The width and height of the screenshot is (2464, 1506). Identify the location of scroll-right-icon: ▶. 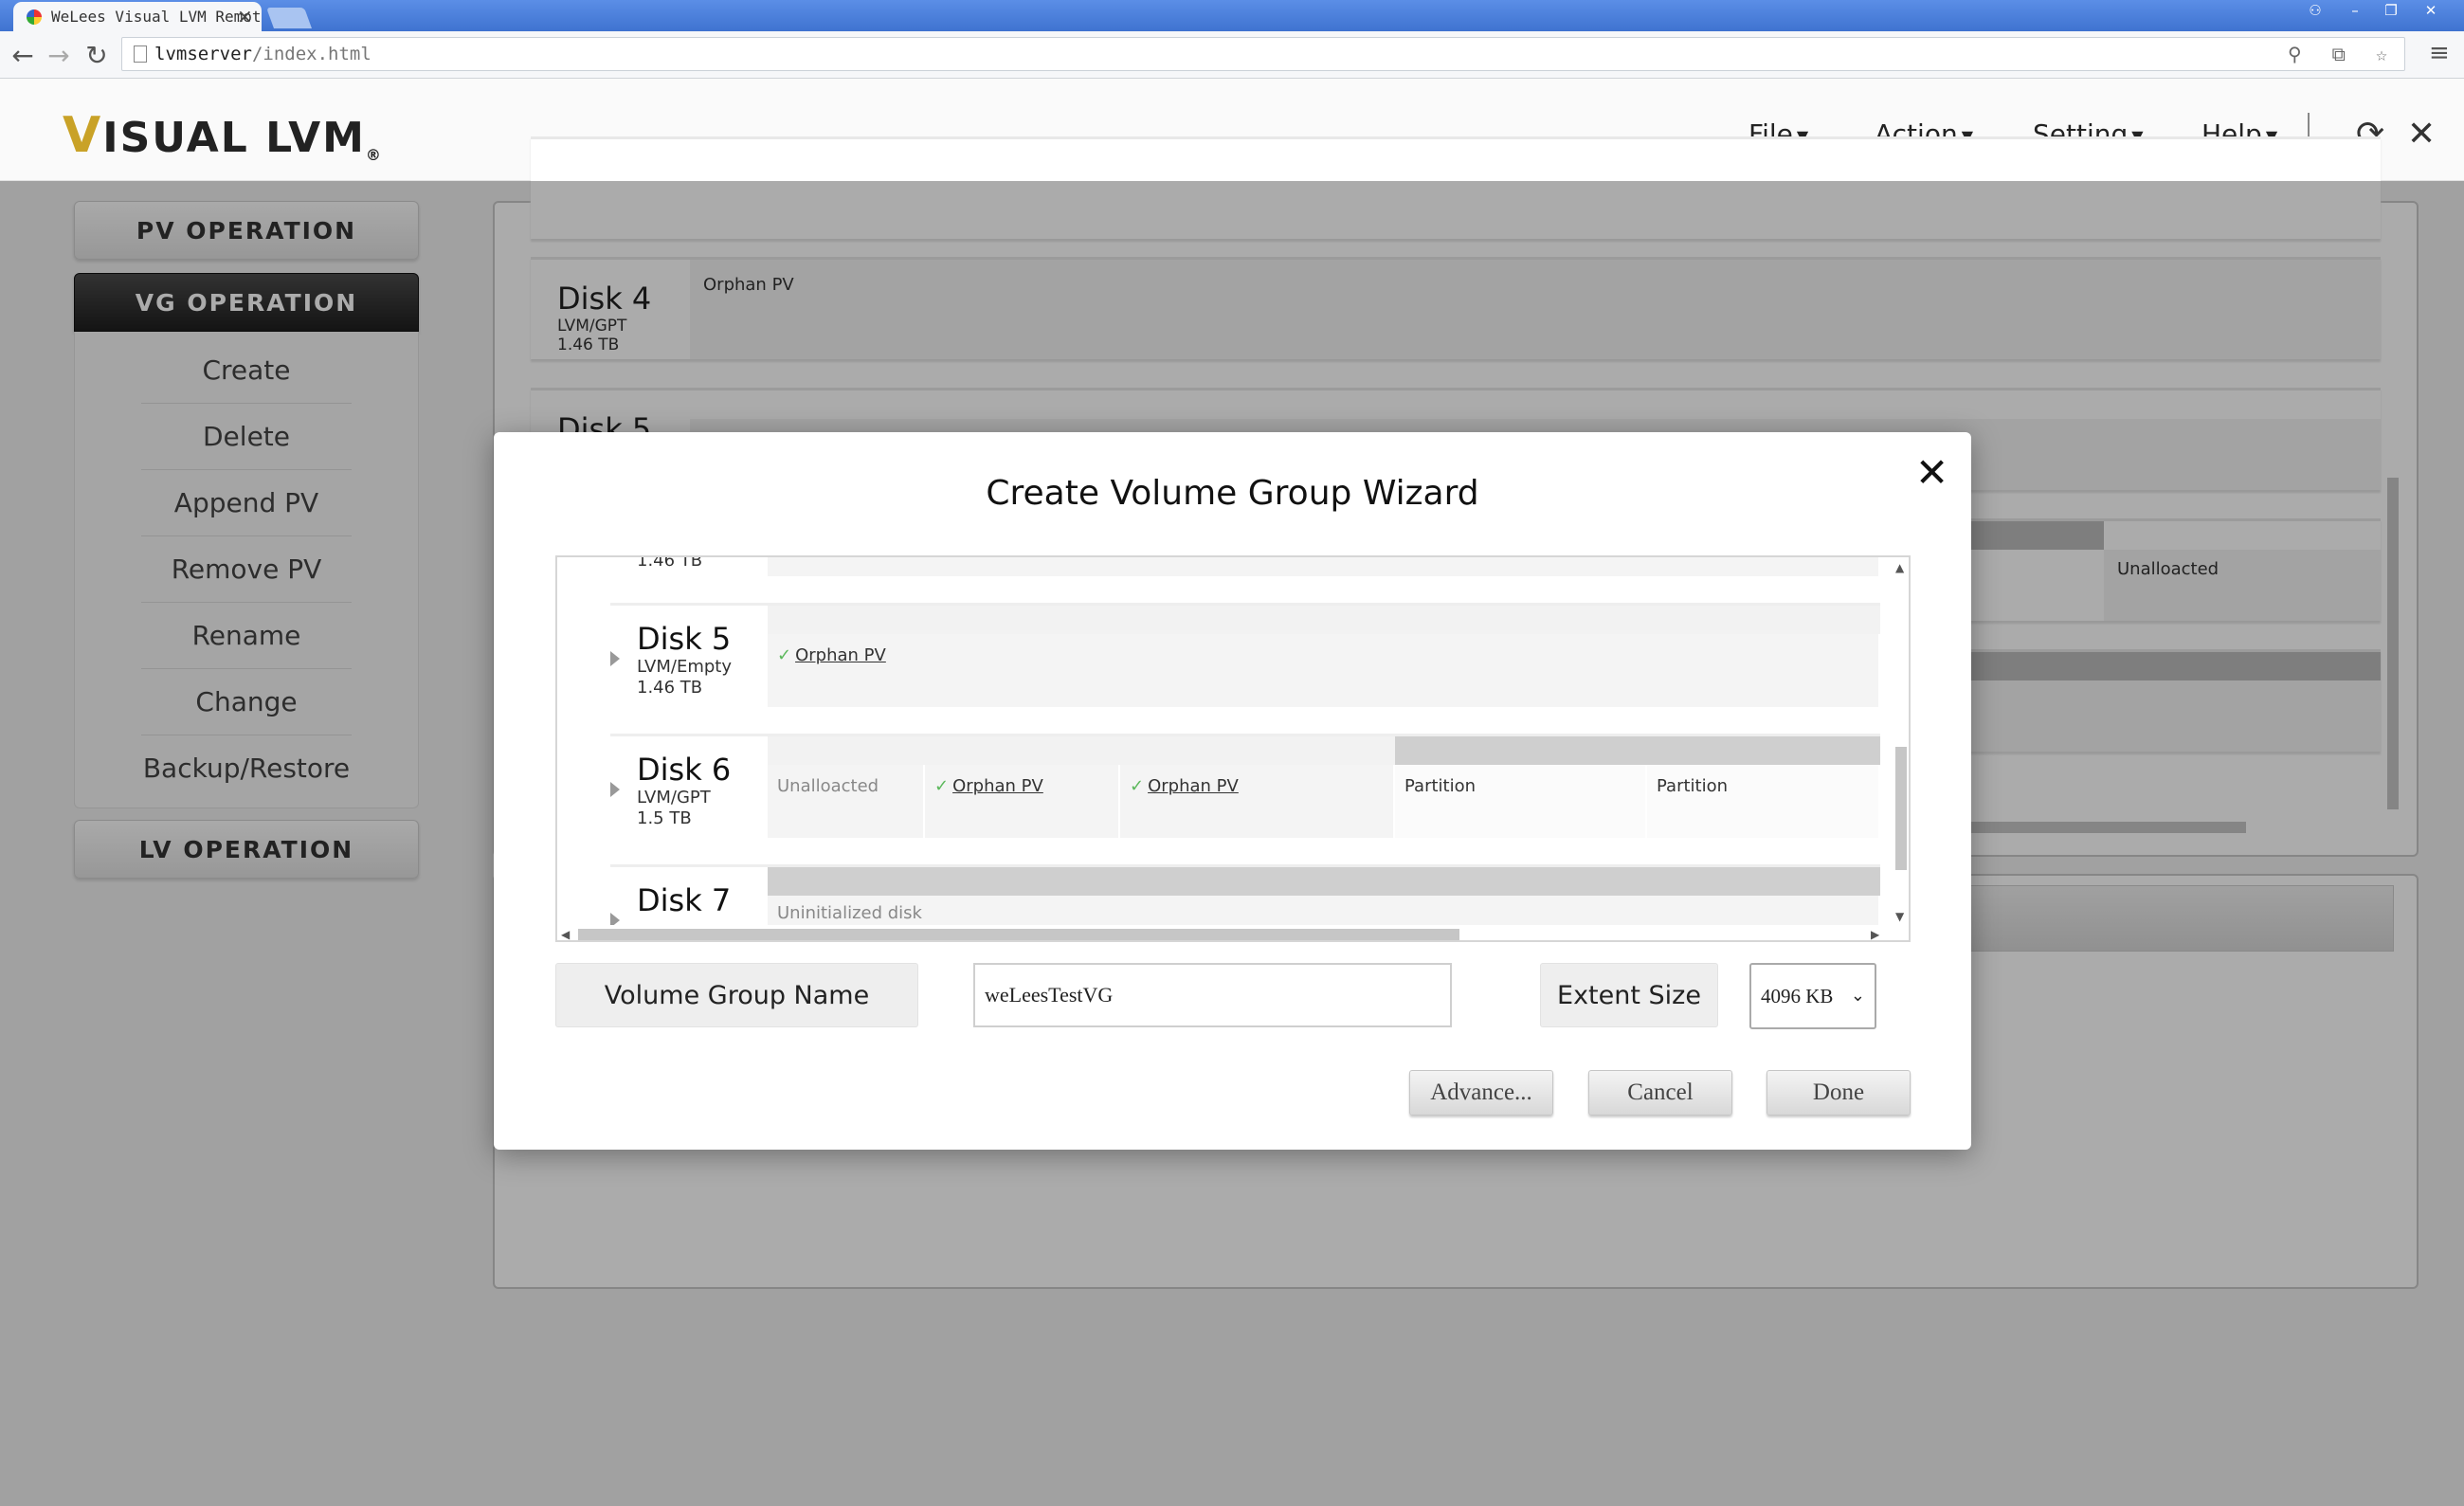
(1875, 934).